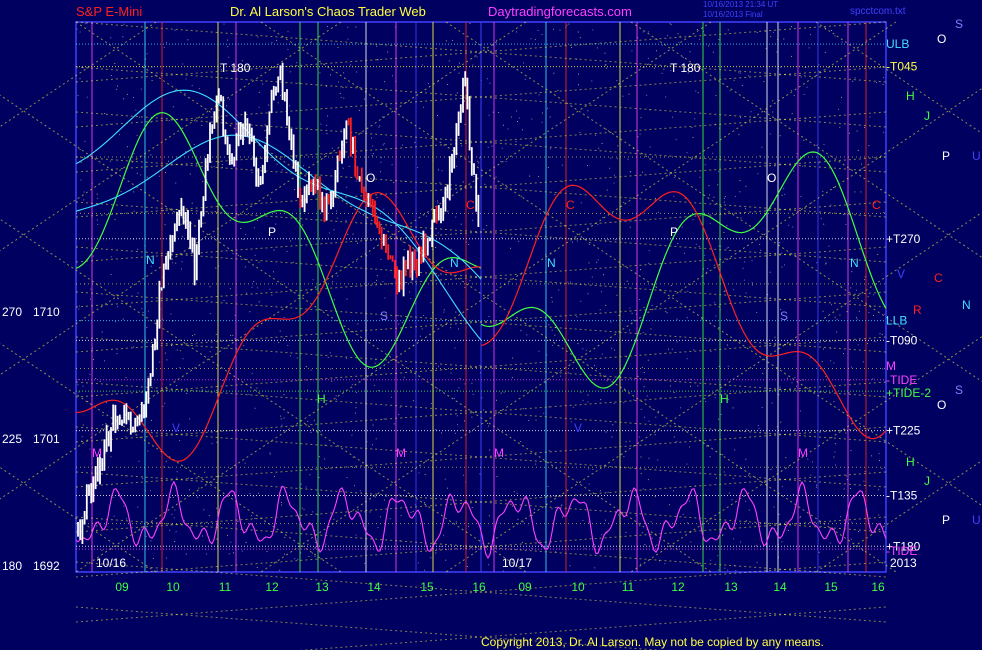 The image size is (982, 650). I want to click on right-level-label: +TIDE-2, so click(908, 393).